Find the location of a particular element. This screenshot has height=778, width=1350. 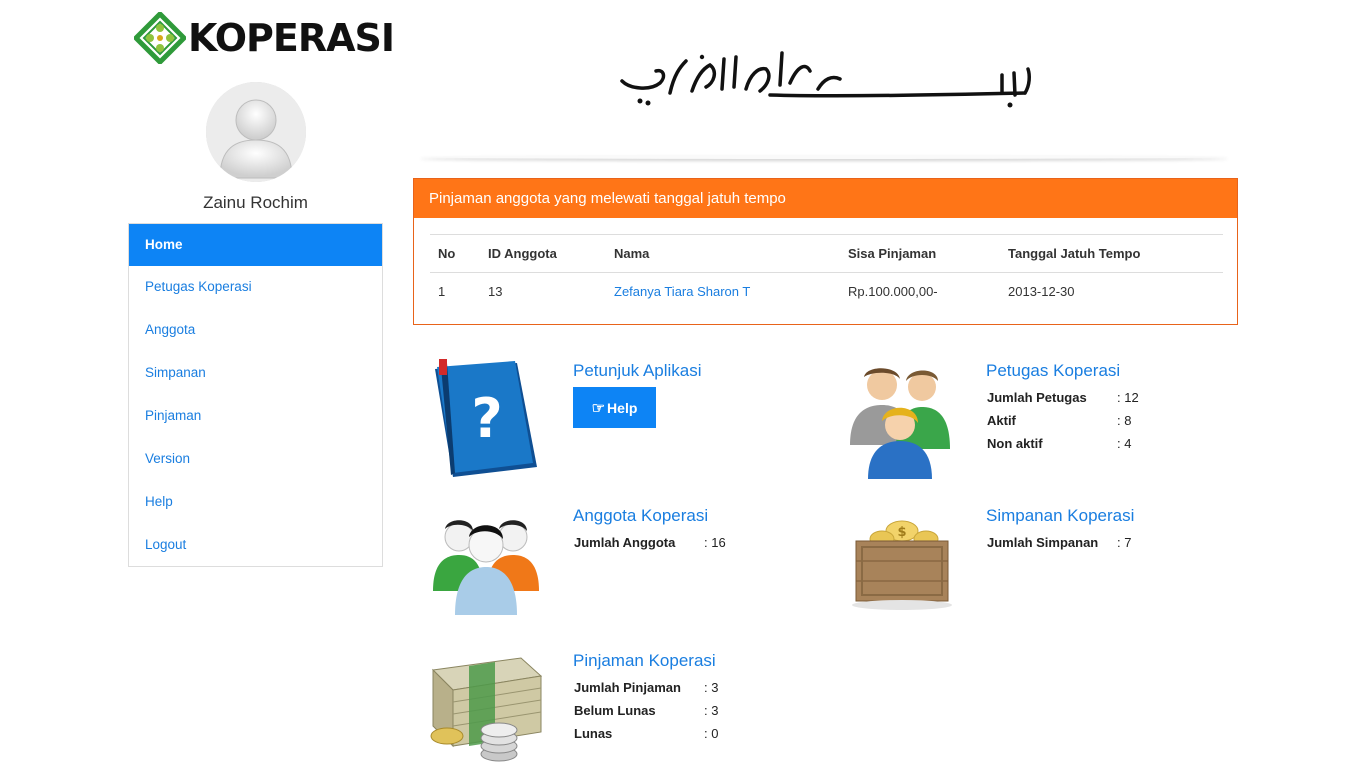

stat-label-lunas: Lunas is located at coordinates (593, 733).